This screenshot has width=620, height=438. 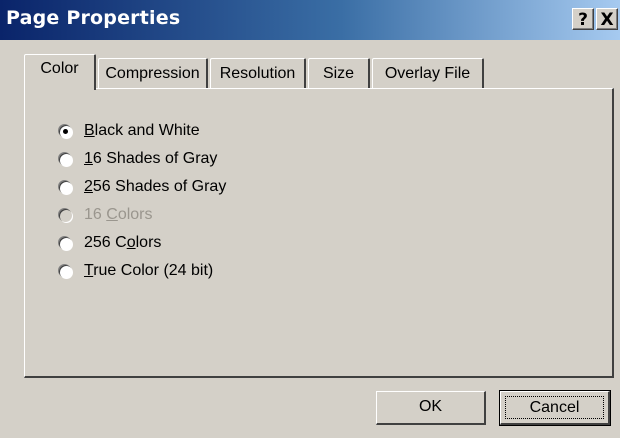 What do you see at coordinates (339, 73) in the screenshot?
I see `tab-size: Size` at bounding box center [339, 73].